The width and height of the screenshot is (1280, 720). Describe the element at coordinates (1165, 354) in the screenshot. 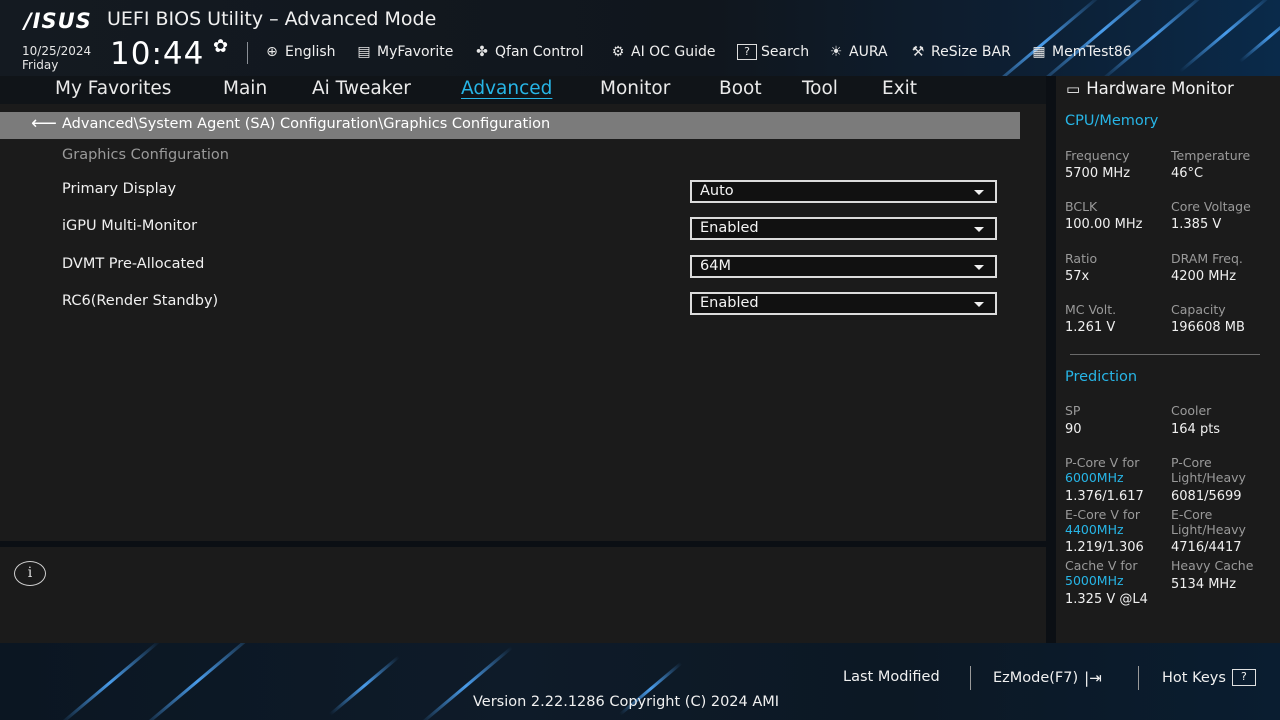

I see `hw-divider` at that location.